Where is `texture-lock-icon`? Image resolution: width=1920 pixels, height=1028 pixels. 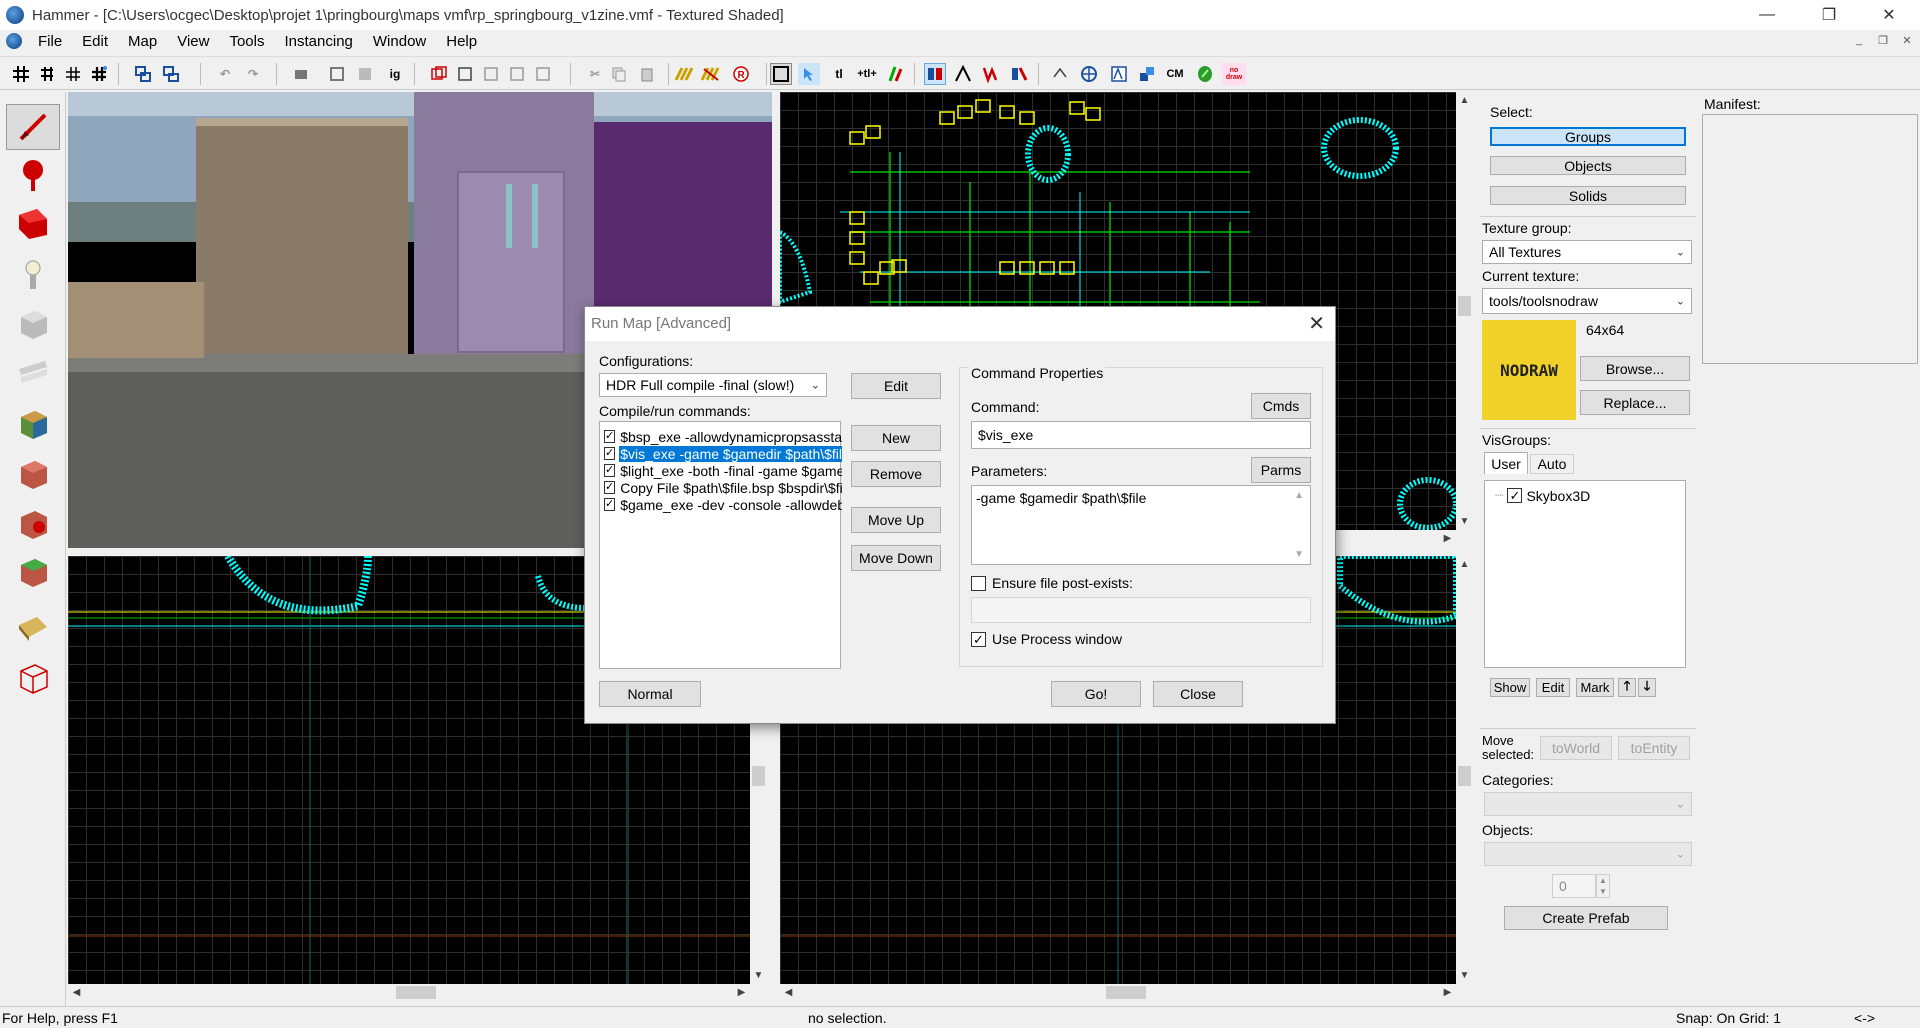
texture-lock-icon is located at coordinates (365, 74).